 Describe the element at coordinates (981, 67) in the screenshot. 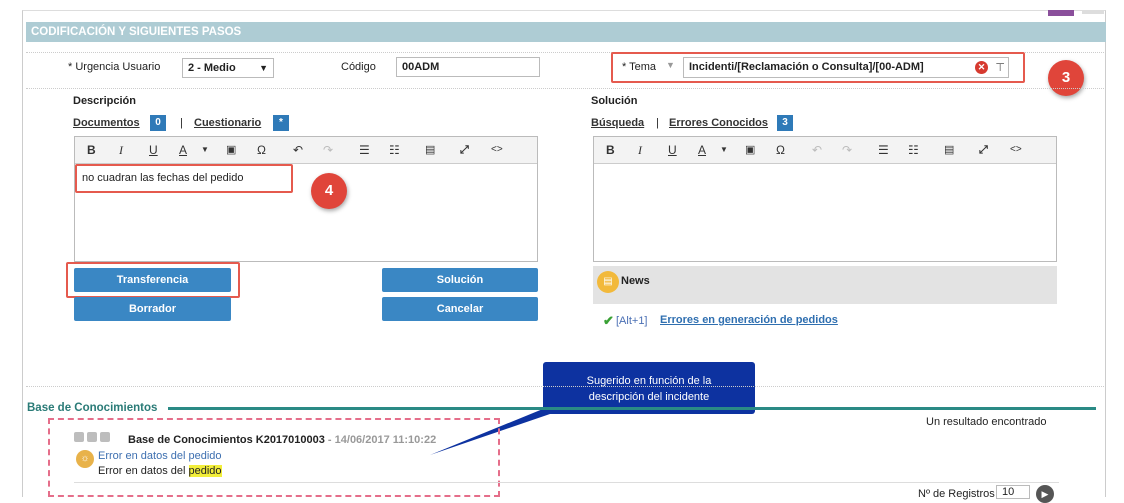

I see `clear-icon: ✕` at that location.